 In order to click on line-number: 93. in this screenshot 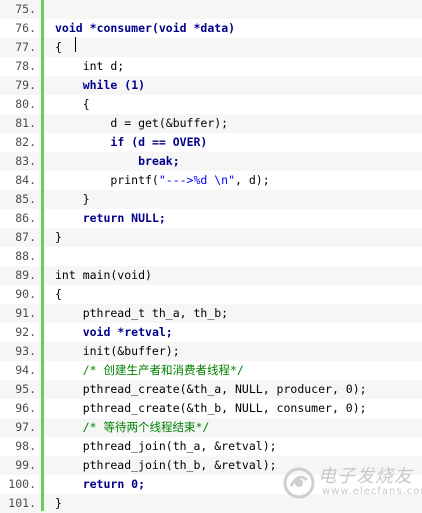, I will do `click(25, 351)`.